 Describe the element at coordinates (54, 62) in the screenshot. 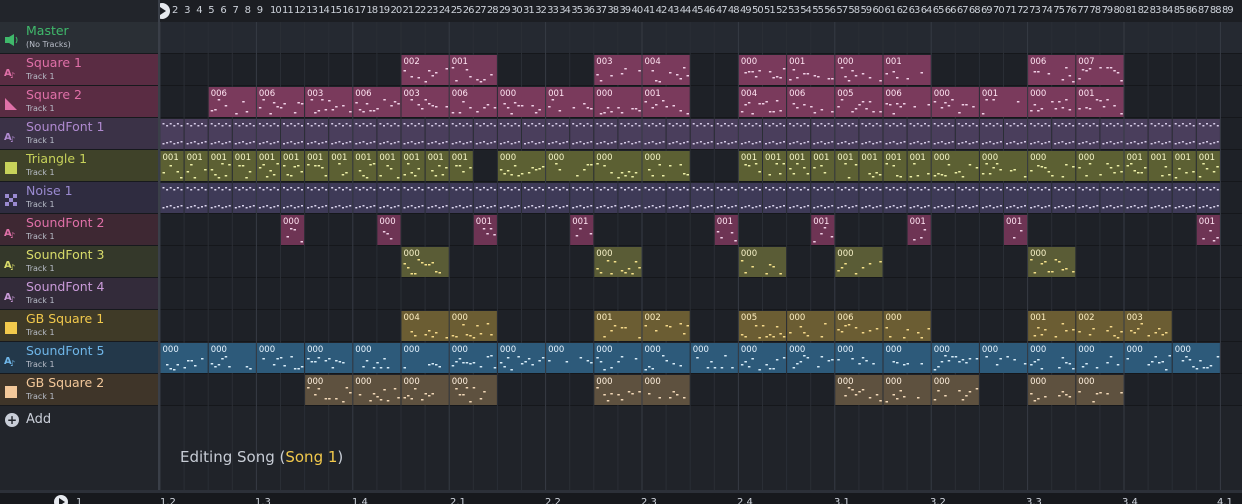

I see `track-name: Square 1` at that location.